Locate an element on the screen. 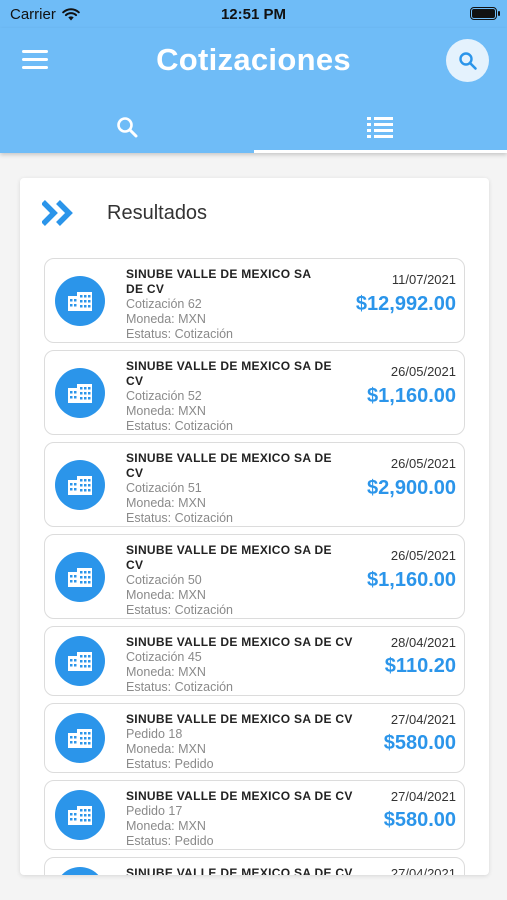 Image resolution: width=507 pixels, height=900 pixels. tab-list is located at coordinates (380, 126).